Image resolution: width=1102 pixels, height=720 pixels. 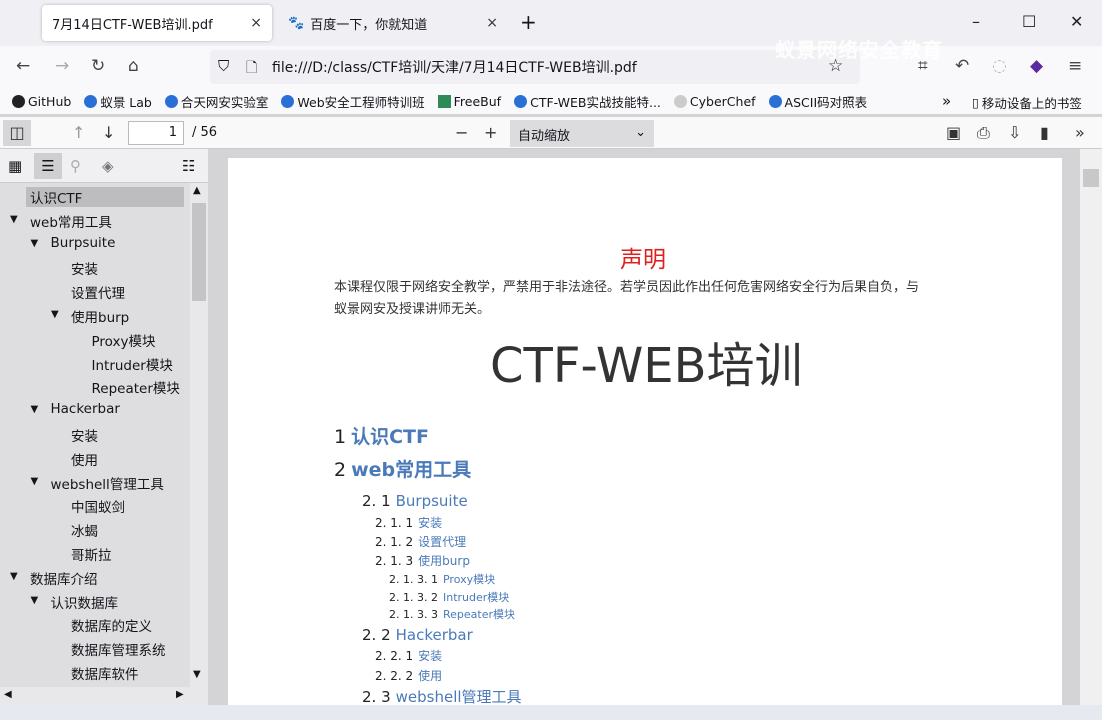 What do you see at coordinates (41, 101) in the screenshot?
I see `bookmark-github: GitHub` at bounding box center [41, 101].